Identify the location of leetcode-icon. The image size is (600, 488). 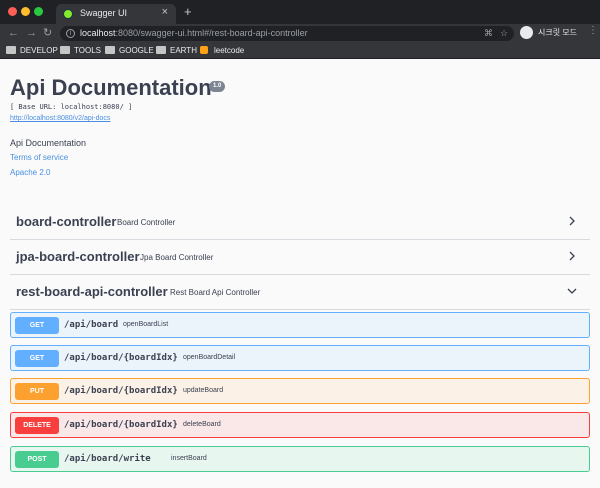
(204, 50).